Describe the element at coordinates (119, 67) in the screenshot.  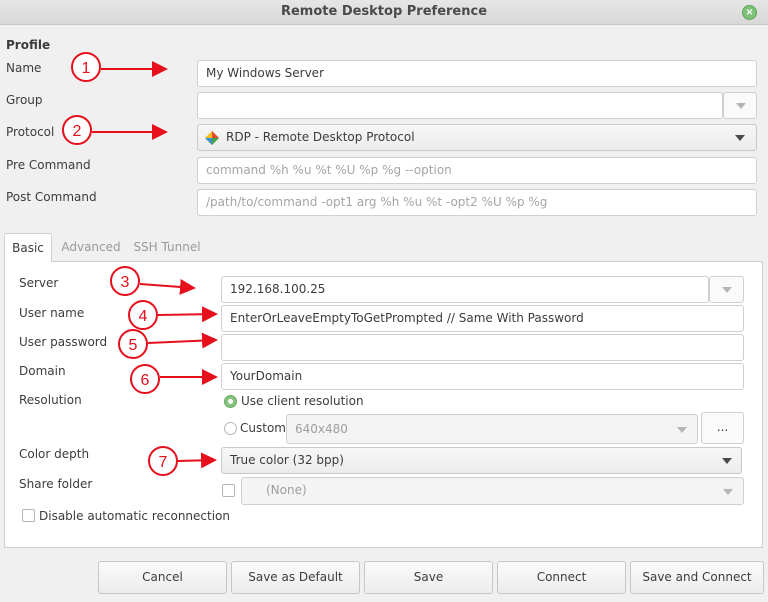
I see `annotation-1: 1` at that location.